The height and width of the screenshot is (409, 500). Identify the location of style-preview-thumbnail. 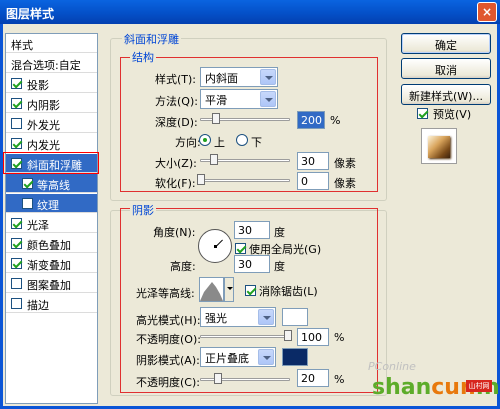
(439, 146).